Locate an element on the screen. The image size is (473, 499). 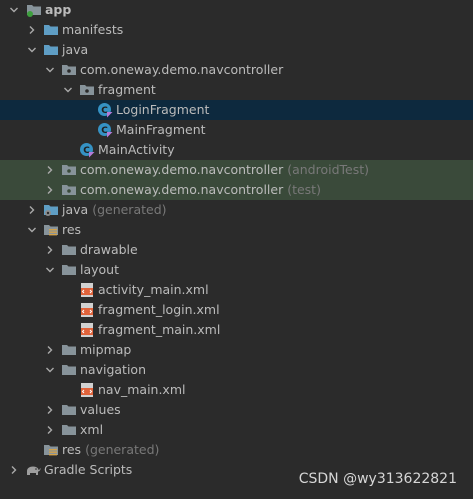
tree-item-activity-main-xml: activity_main.xml is located at coordinates (236, 290).